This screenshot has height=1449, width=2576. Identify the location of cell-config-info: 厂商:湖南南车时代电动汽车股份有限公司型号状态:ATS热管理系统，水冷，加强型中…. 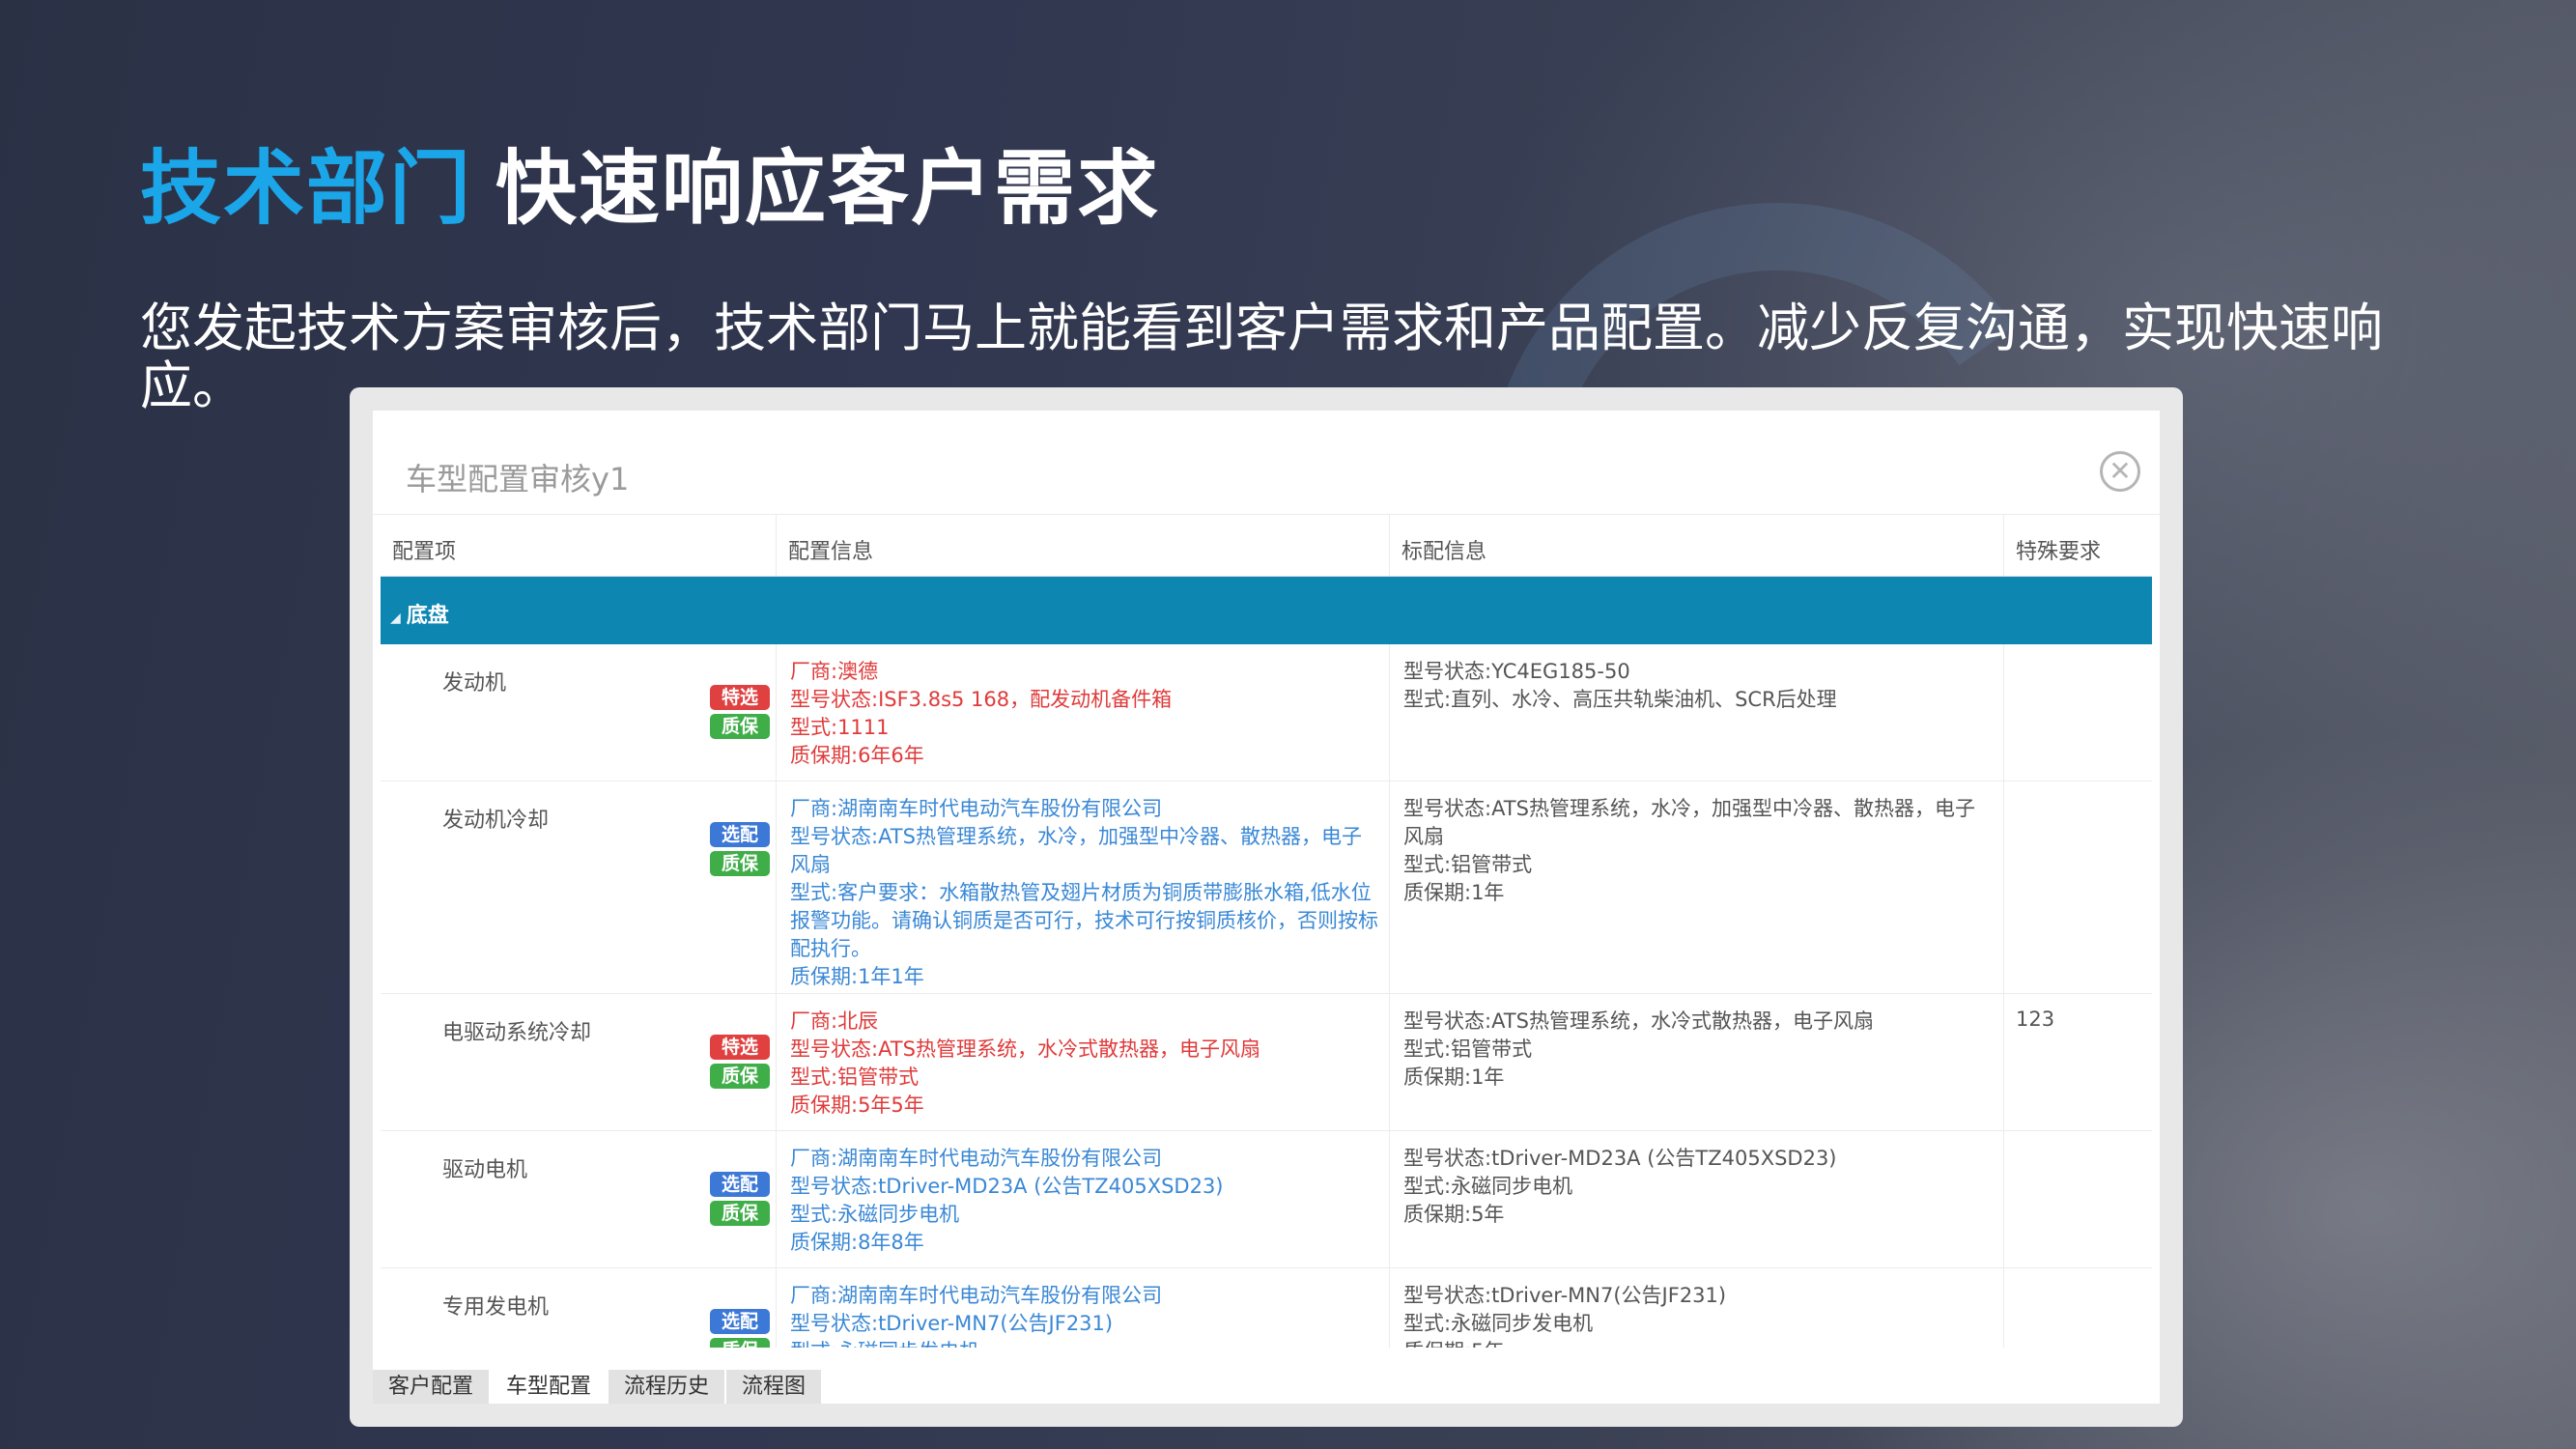
(1083, 887).